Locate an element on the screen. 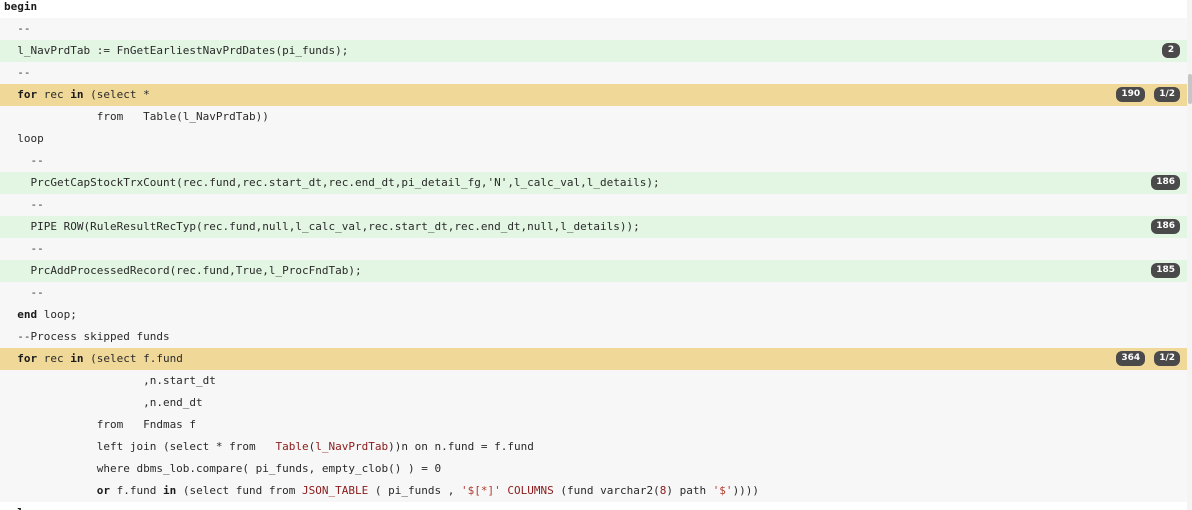 Image resolution: width=1192 pixels, height=510 pixels. hit-count-badge: 2 is located at coordinates (1171, 50).